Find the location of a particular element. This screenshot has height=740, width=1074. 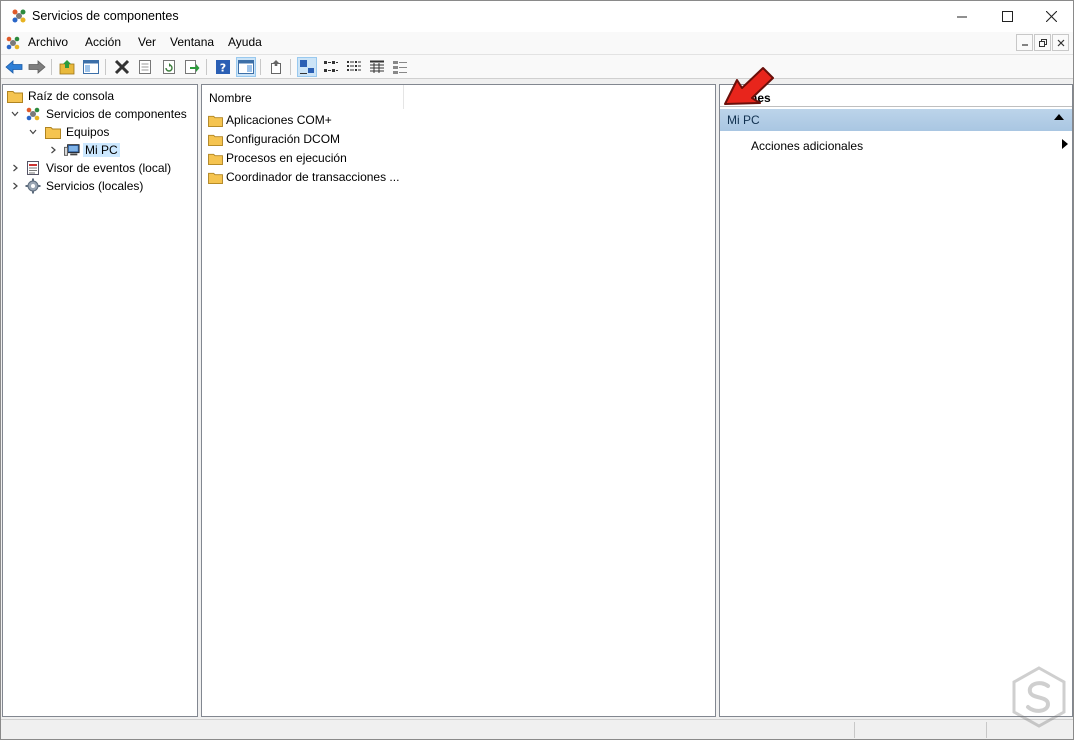

help-icon: ? is located at coordinates (223, 67).